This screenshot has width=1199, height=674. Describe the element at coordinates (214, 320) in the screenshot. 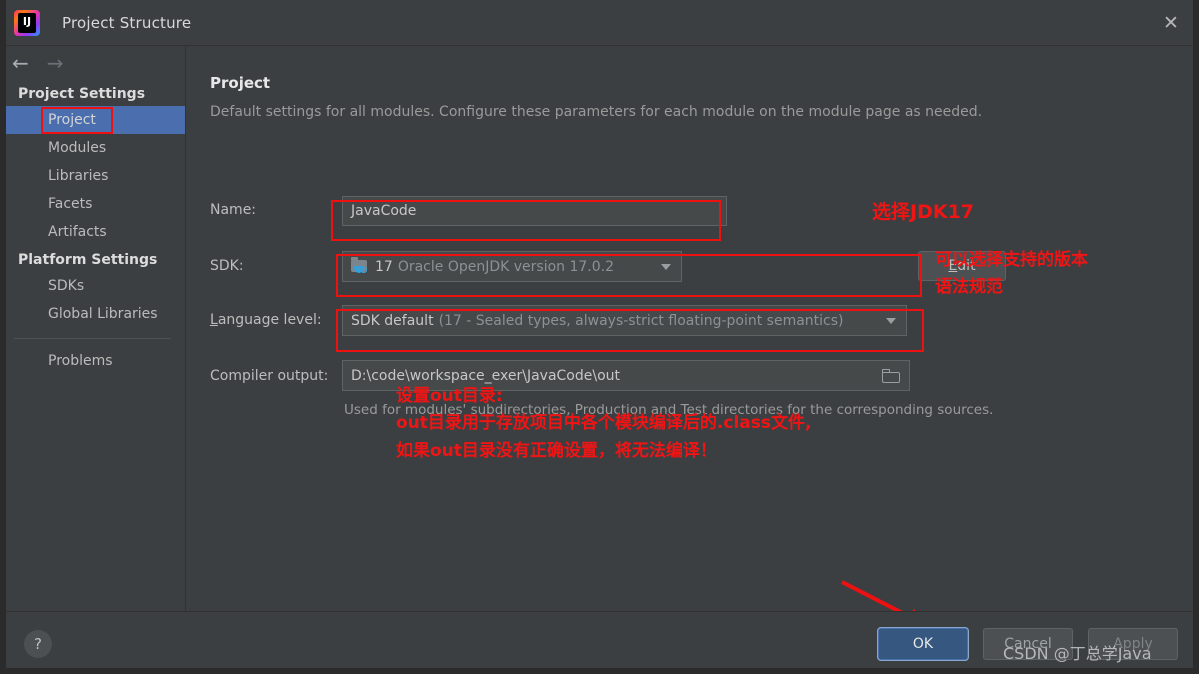

I see `language-level-label-mnemonic: L` at that location.